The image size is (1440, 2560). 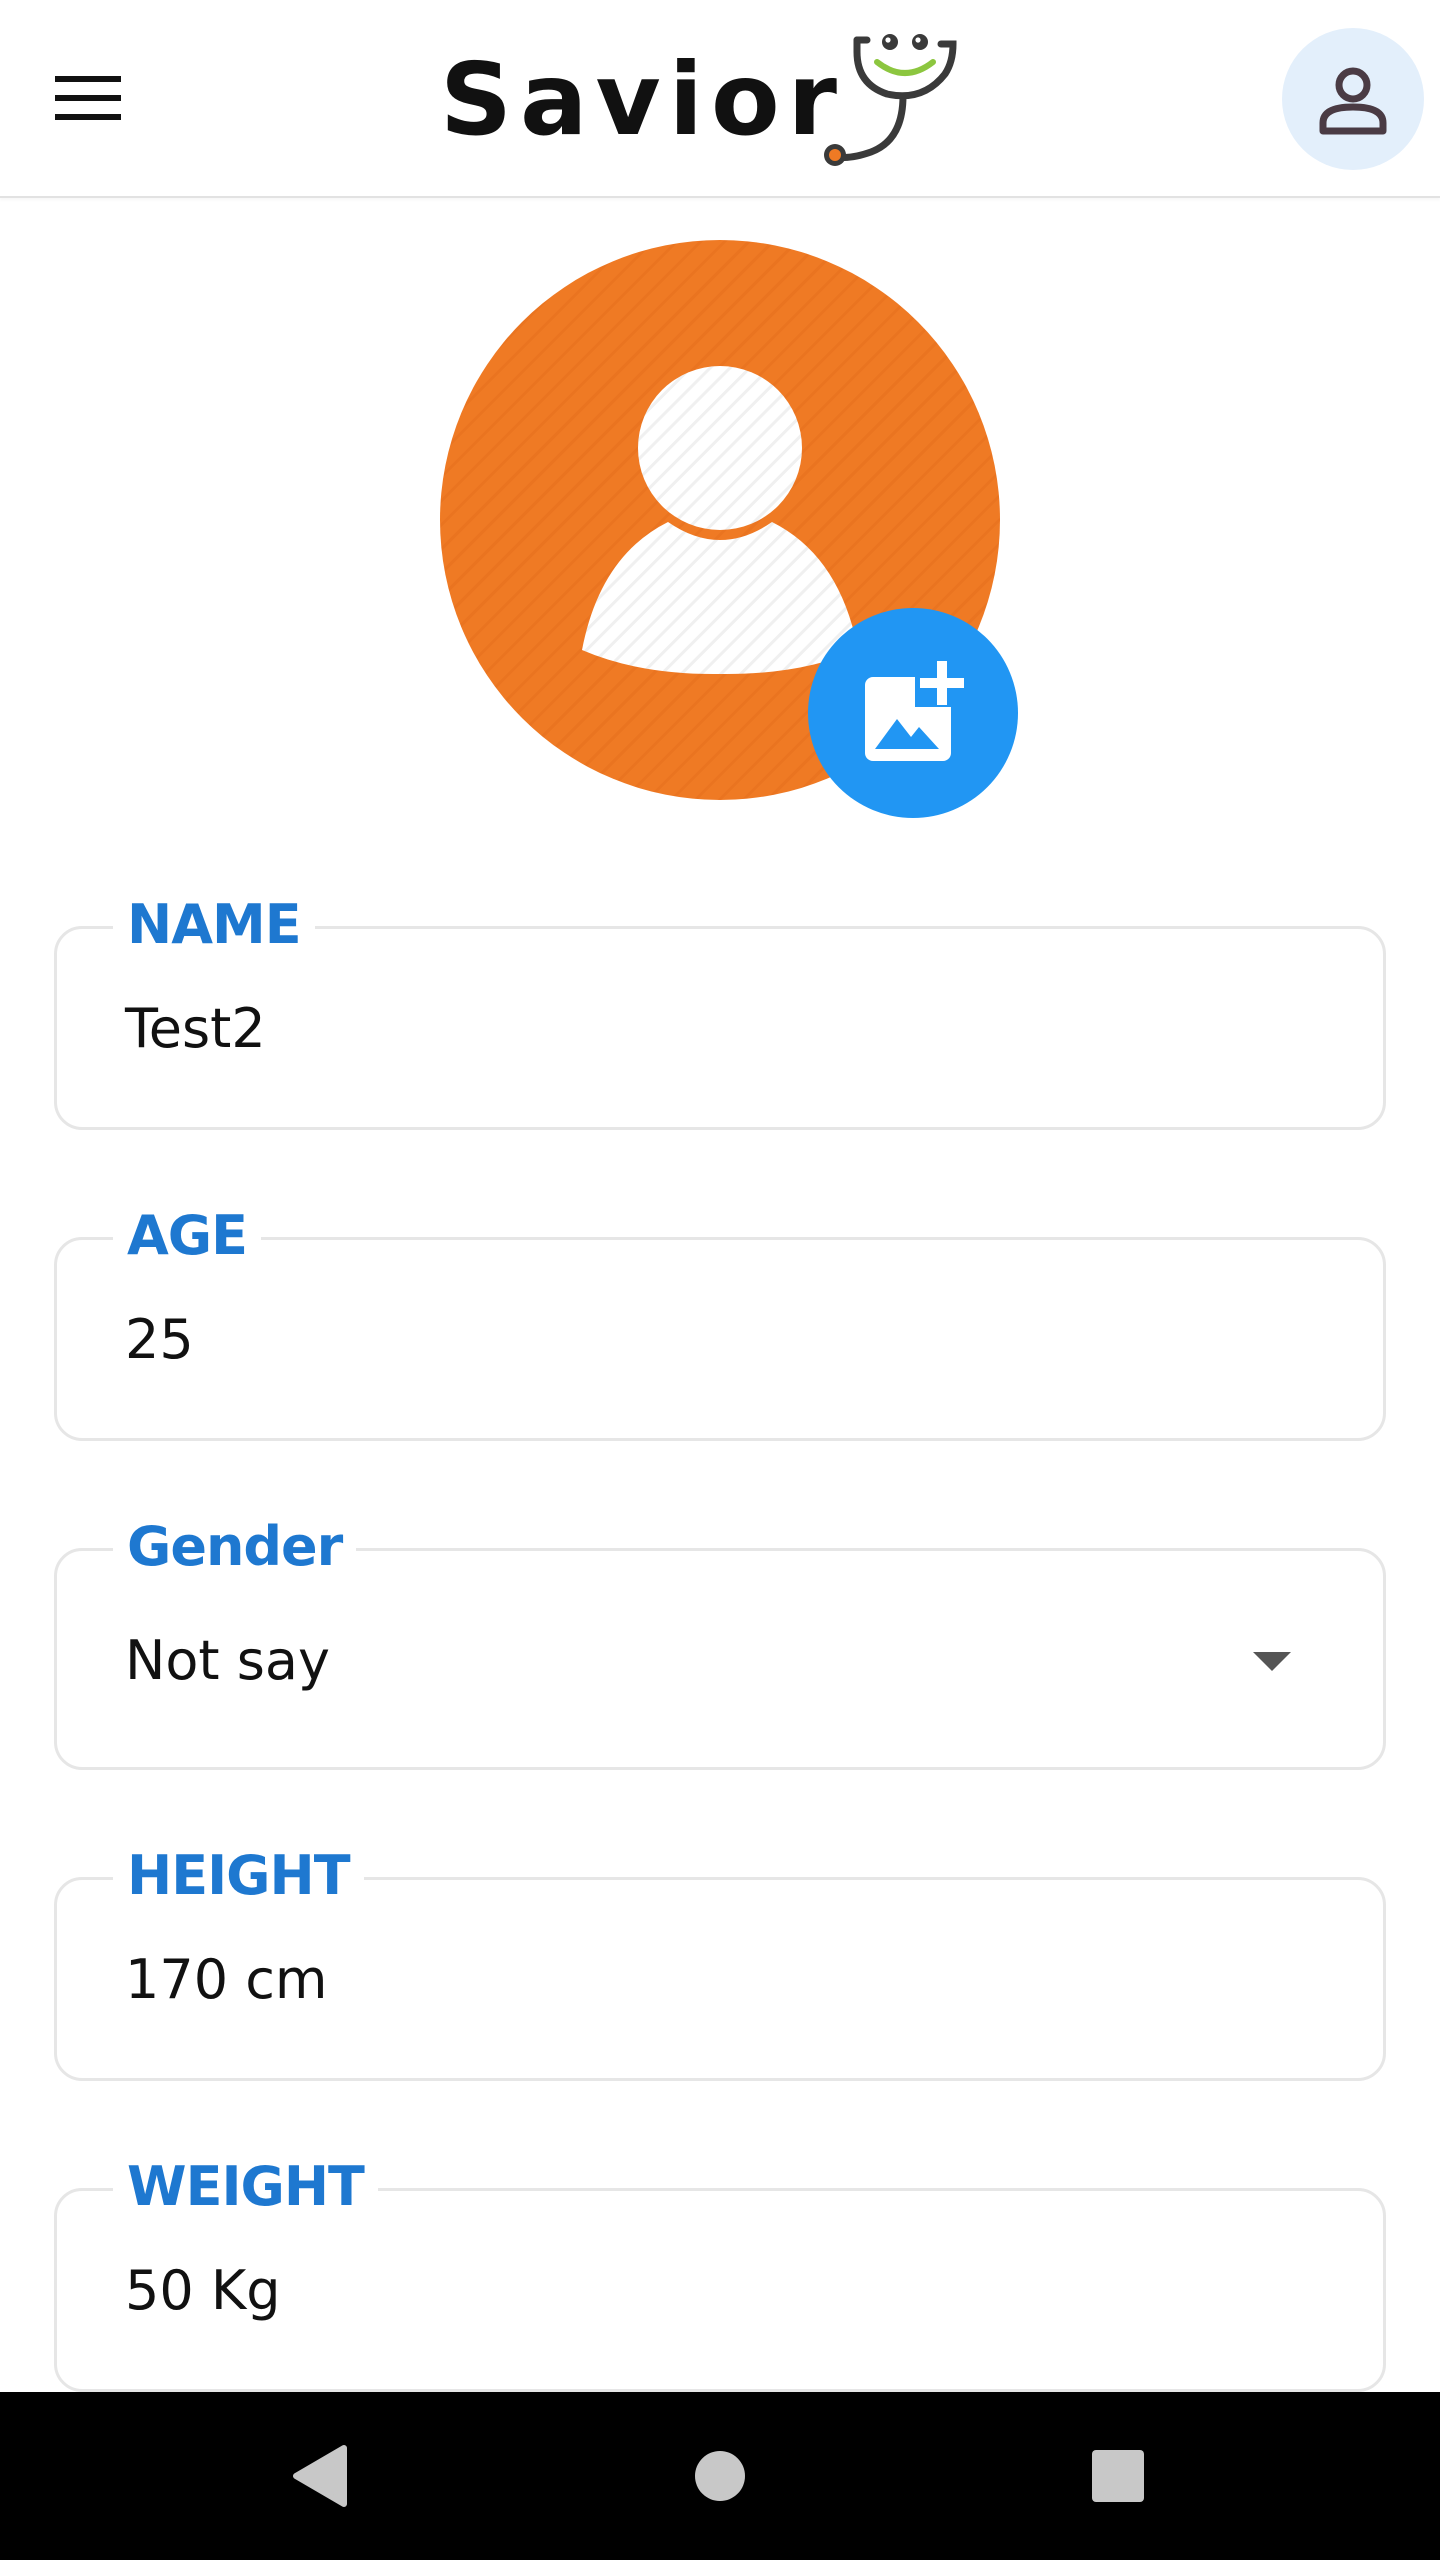 What do you see at coordinates (642, 99) in the screenshot?
I see `app-title: Savior` at bounding box center [642, 99].